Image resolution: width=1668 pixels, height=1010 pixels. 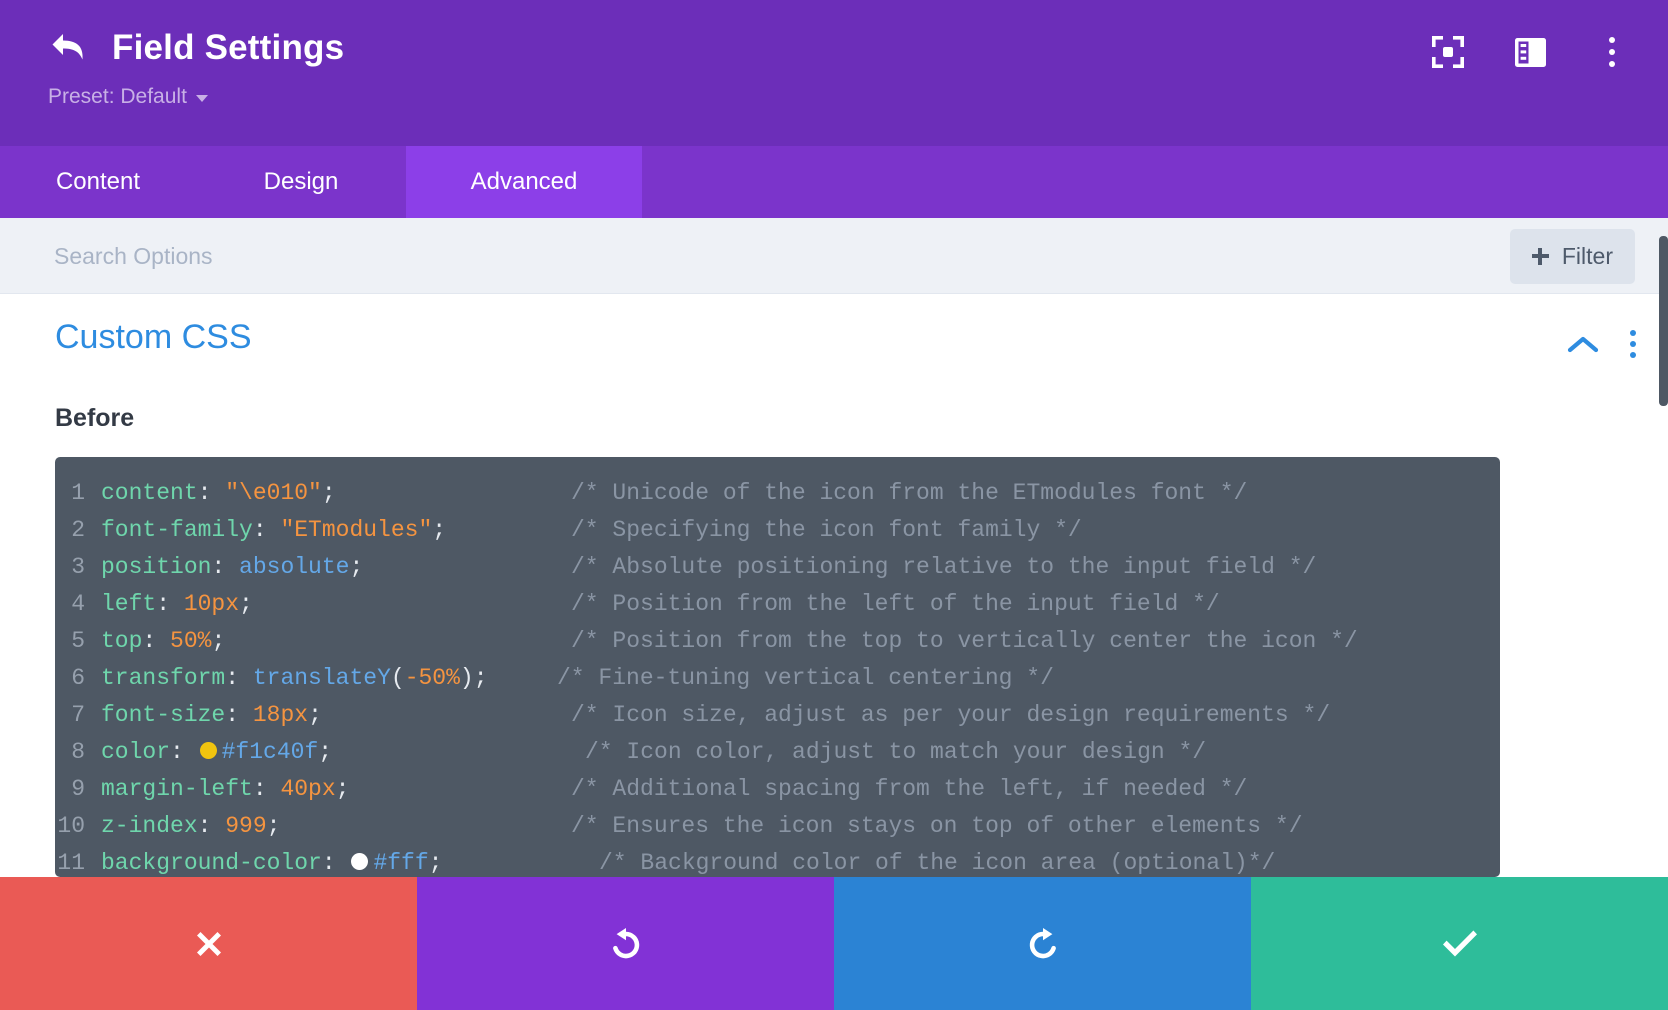 I want to click on preset-selector: Preset: Default, so click(x=128, y=96).